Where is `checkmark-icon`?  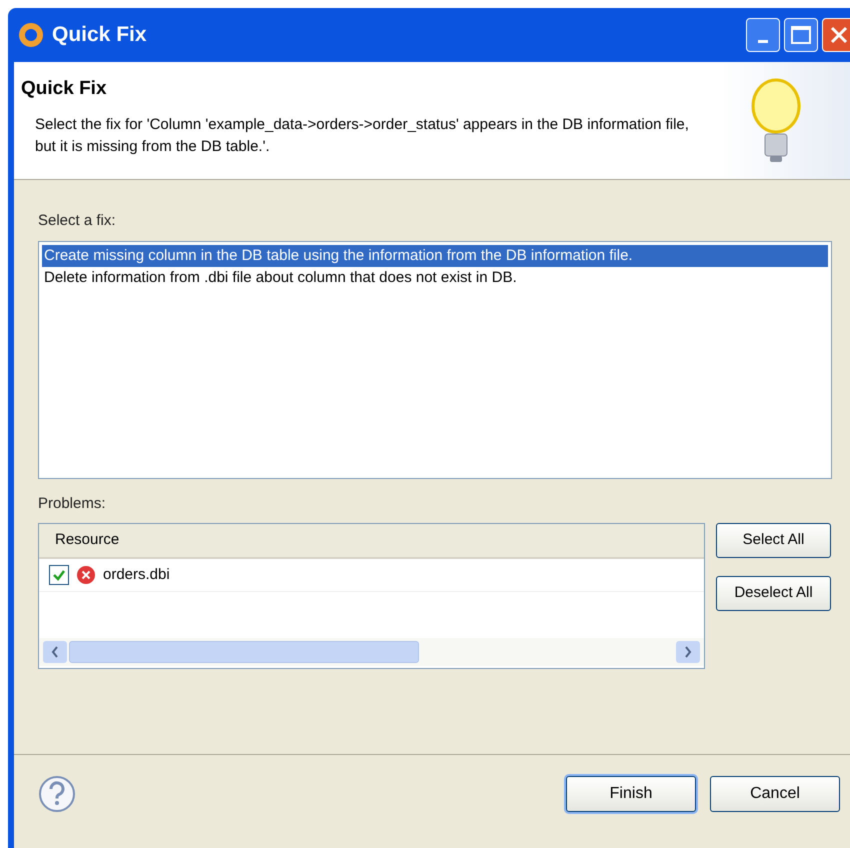 checkmark-icon is located at coordinates (59, 575).